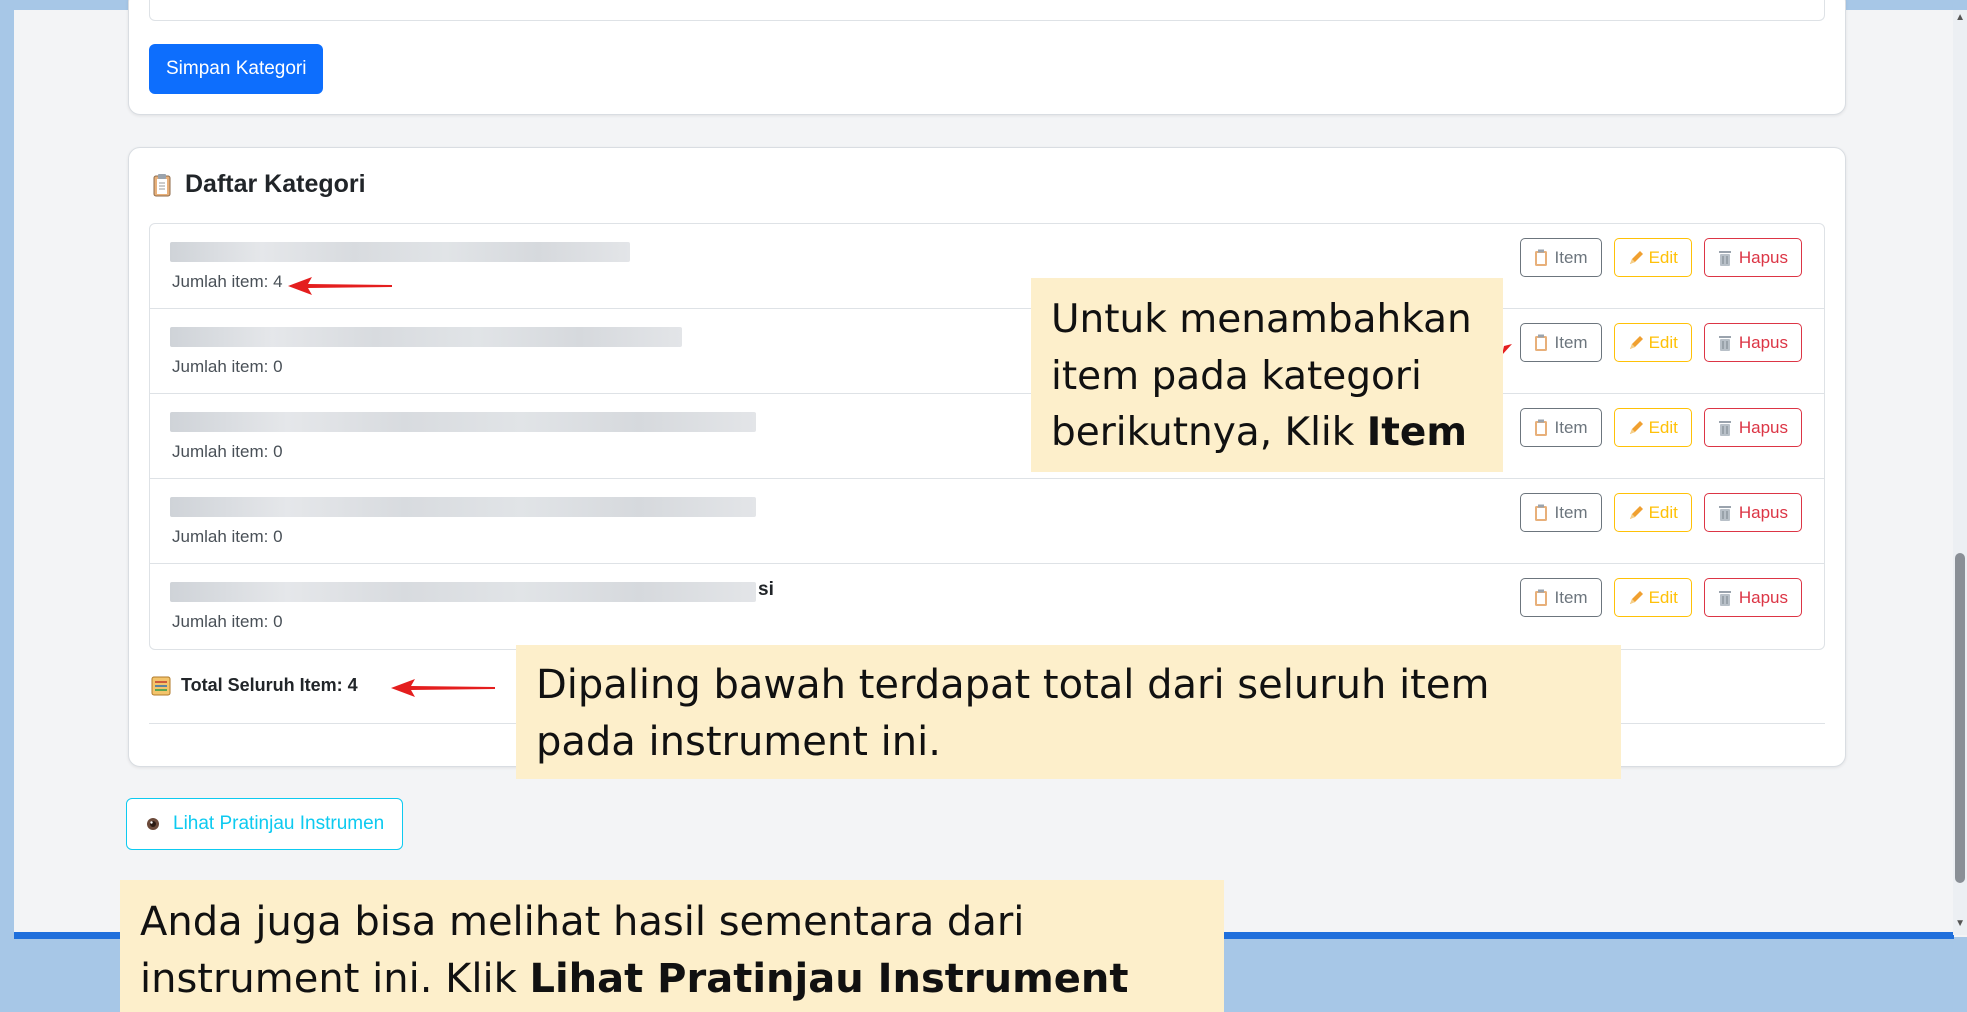  Describe the element at coordinates (275, 184) in the screenshot. I see `list-title: Daftar Kategori` at that location.